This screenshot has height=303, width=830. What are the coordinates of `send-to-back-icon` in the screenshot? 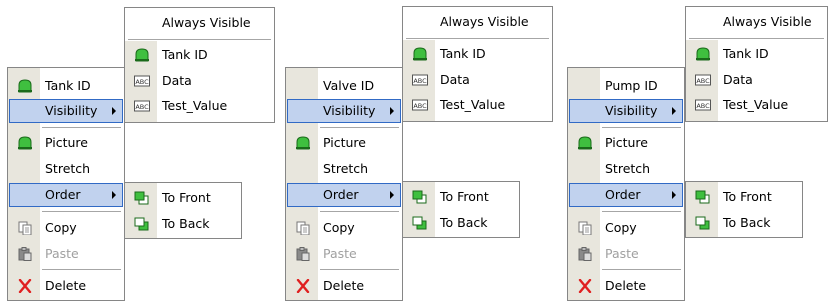 It's located at (703, 223).